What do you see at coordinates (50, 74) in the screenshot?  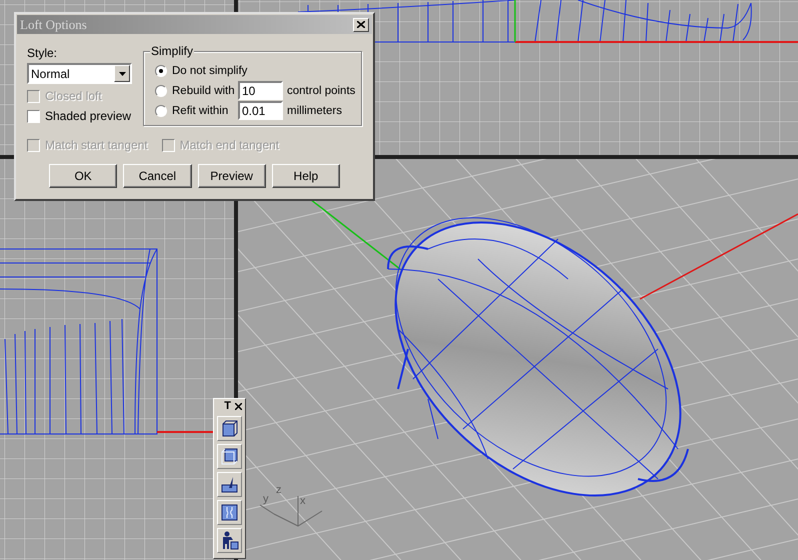 I see `dropdown-value: Normal` at bounding box center [50, 74].